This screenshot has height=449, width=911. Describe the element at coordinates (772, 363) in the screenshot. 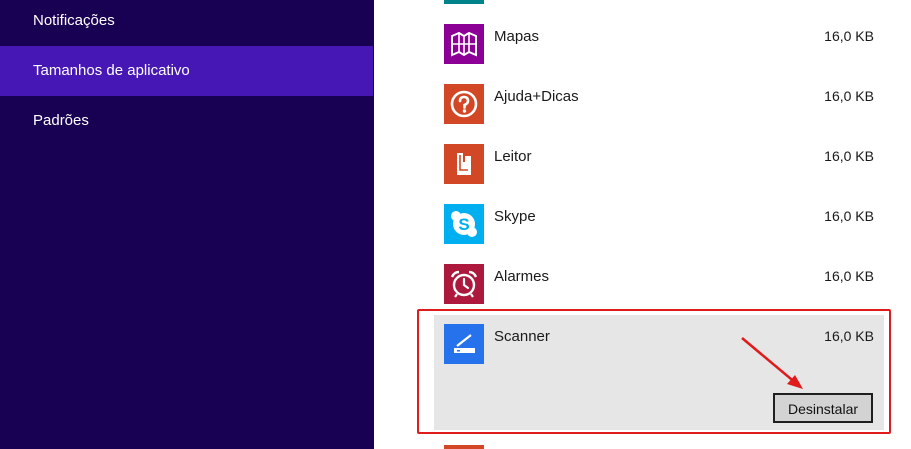

I see `annotation-arrow` at that location.